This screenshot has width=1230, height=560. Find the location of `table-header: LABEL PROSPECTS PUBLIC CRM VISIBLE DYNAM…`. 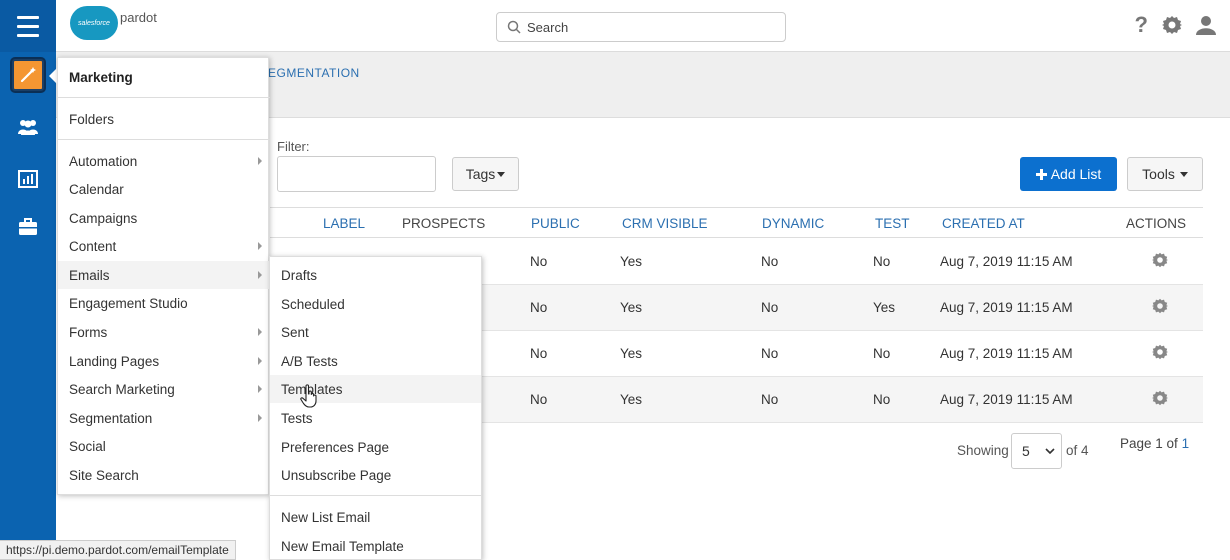

table-header: LABEL PROSPECTS PUBLIC CRM VISIBLE DYNAM… is located at coordinates (736, 222).